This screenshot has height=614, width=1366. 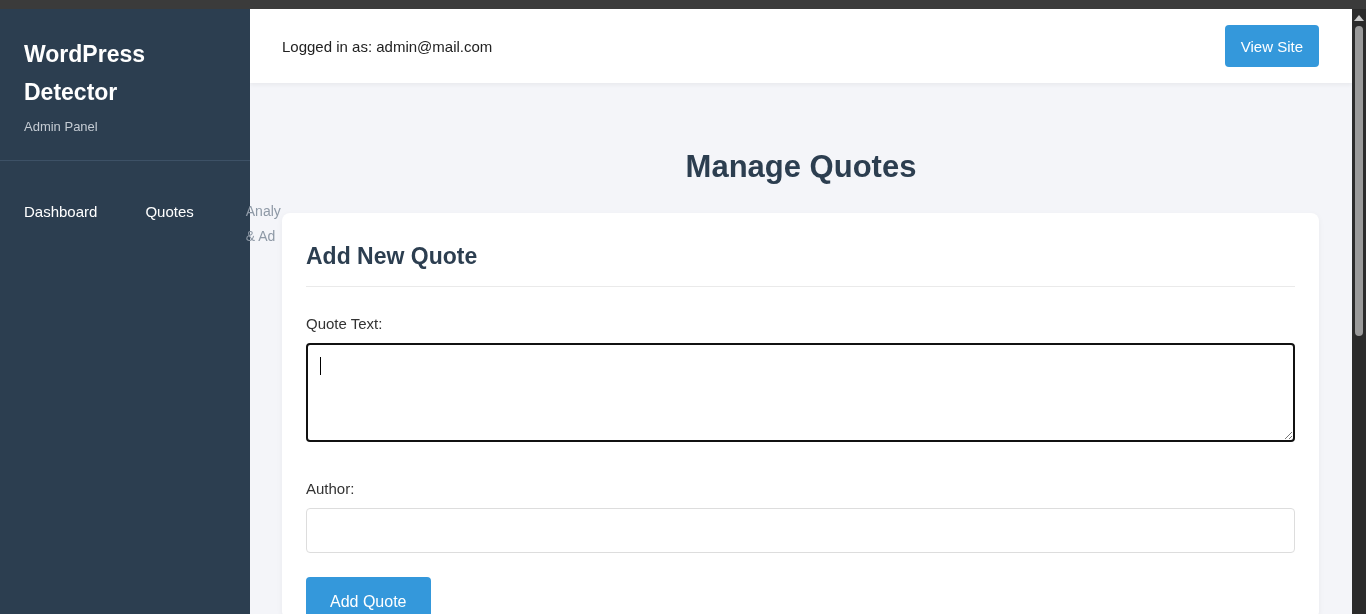 I want to click on field-label: Author:, so click(x=331, y=488).